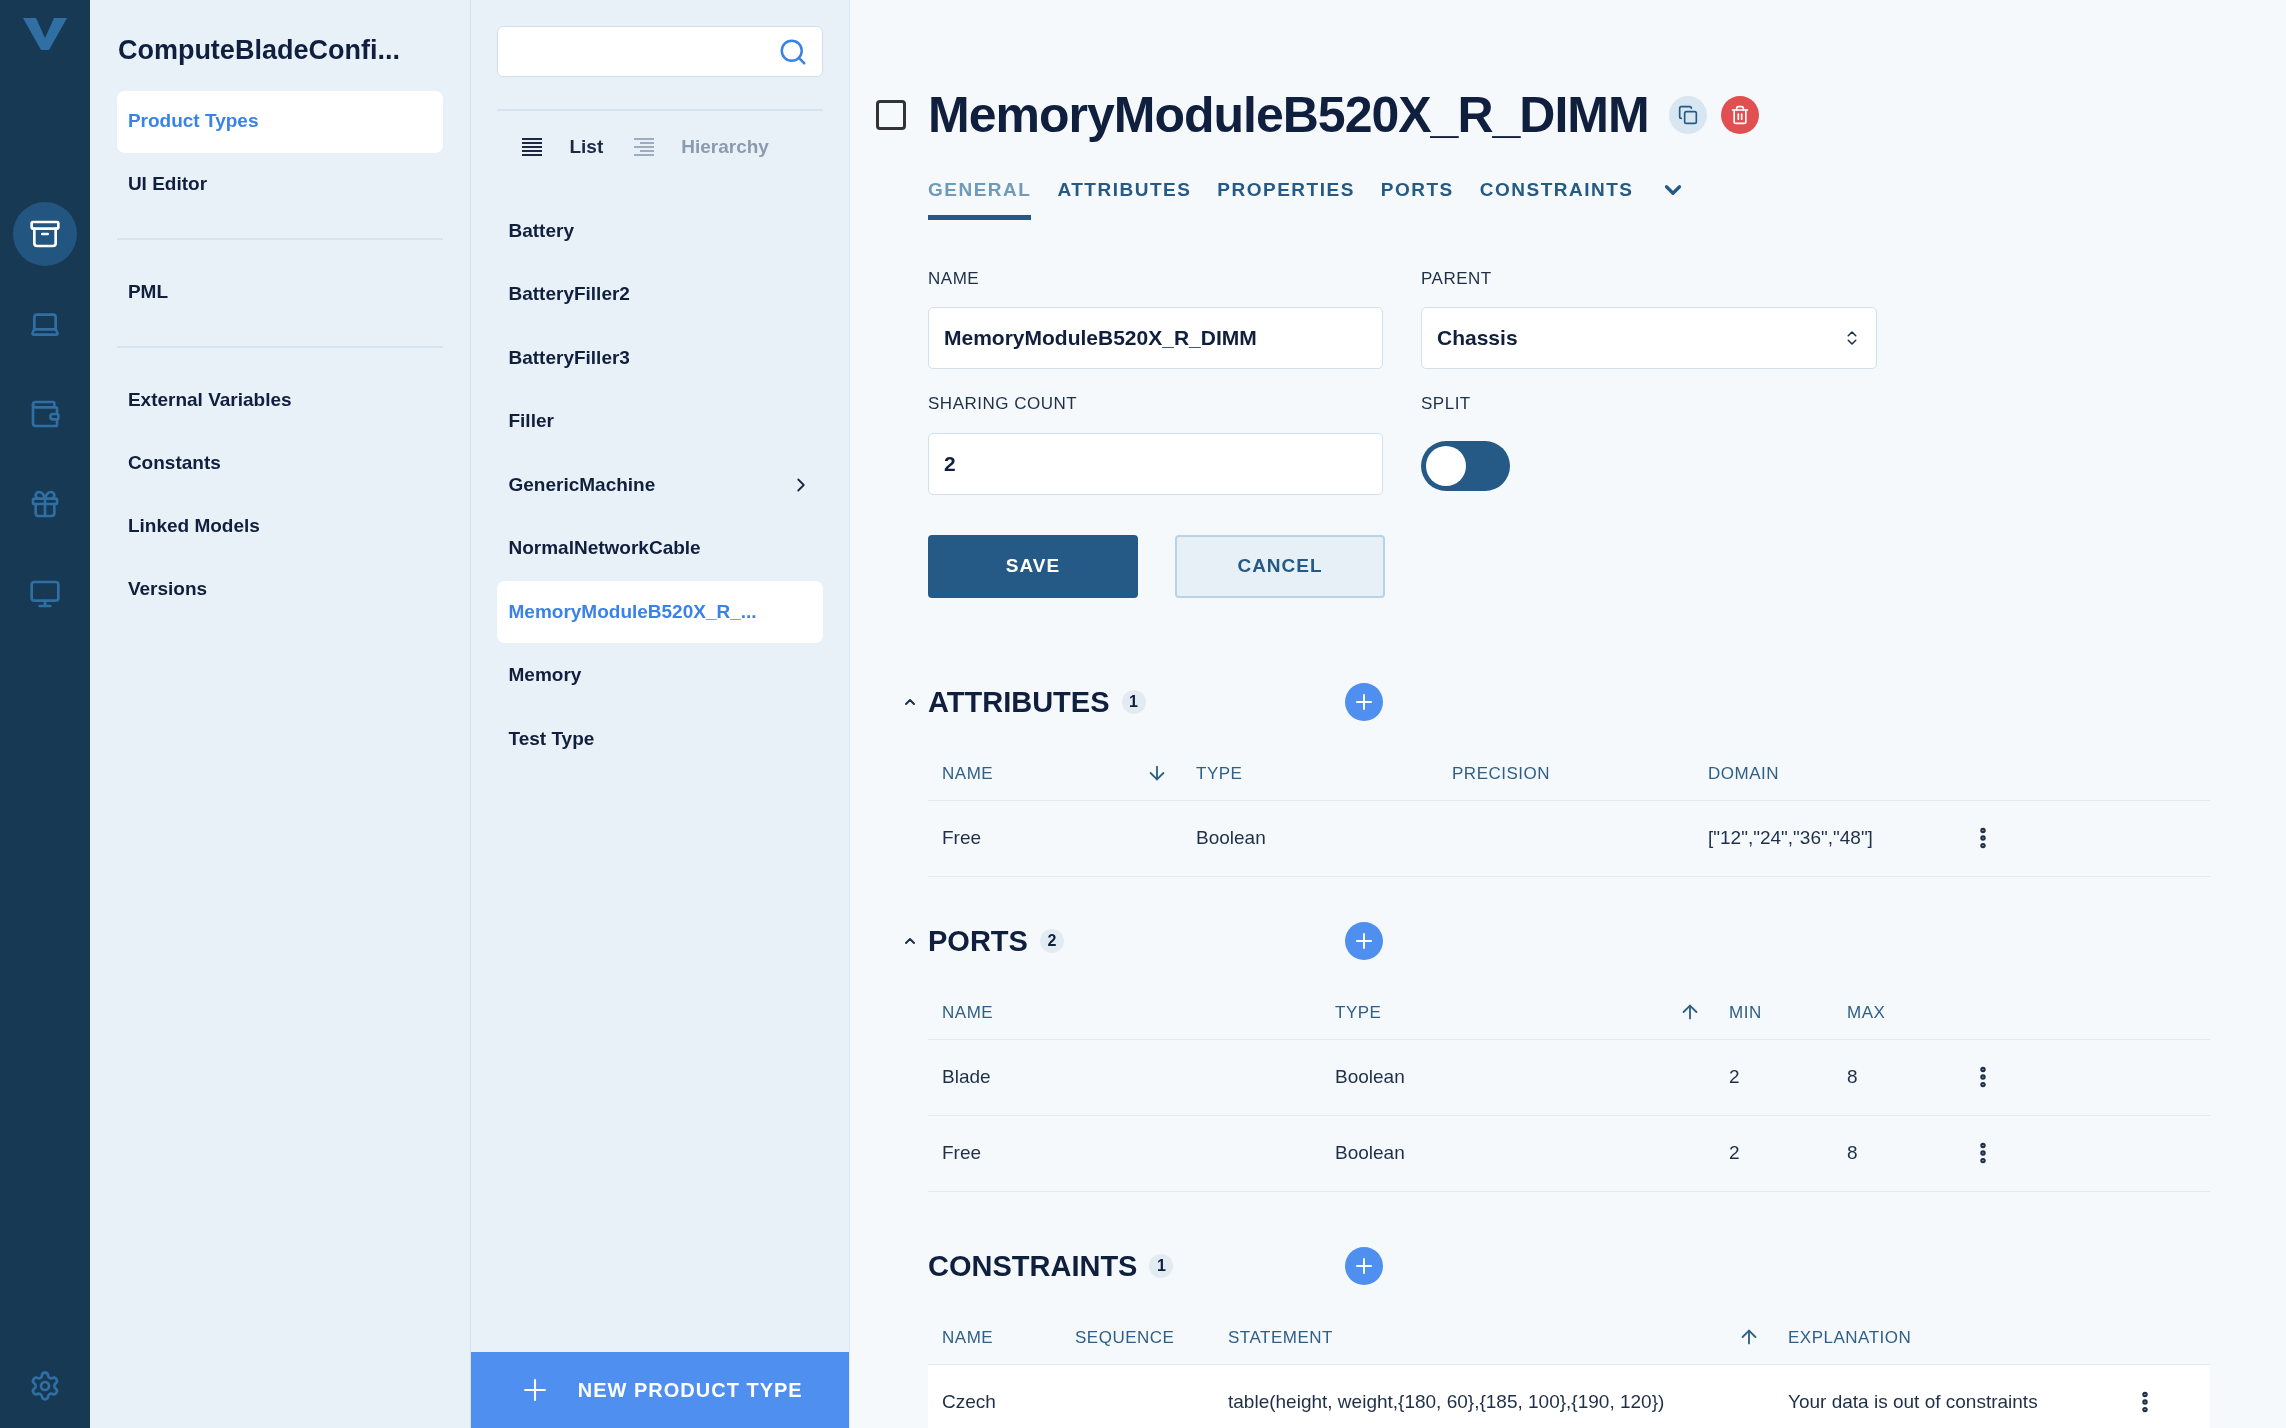  What do you see at coordinates (1417, 193) in the screenshot?
I see `tab: PORTS` at bounding box center [1417, 193].